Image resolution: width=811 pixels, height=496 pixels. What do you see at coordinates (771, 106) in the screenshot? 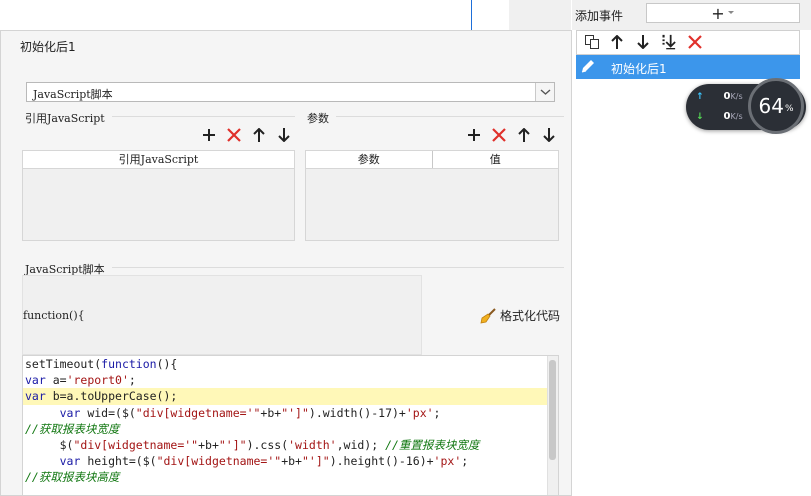
I see `memory-usage-value: 64` at bounding box center [771, 106].